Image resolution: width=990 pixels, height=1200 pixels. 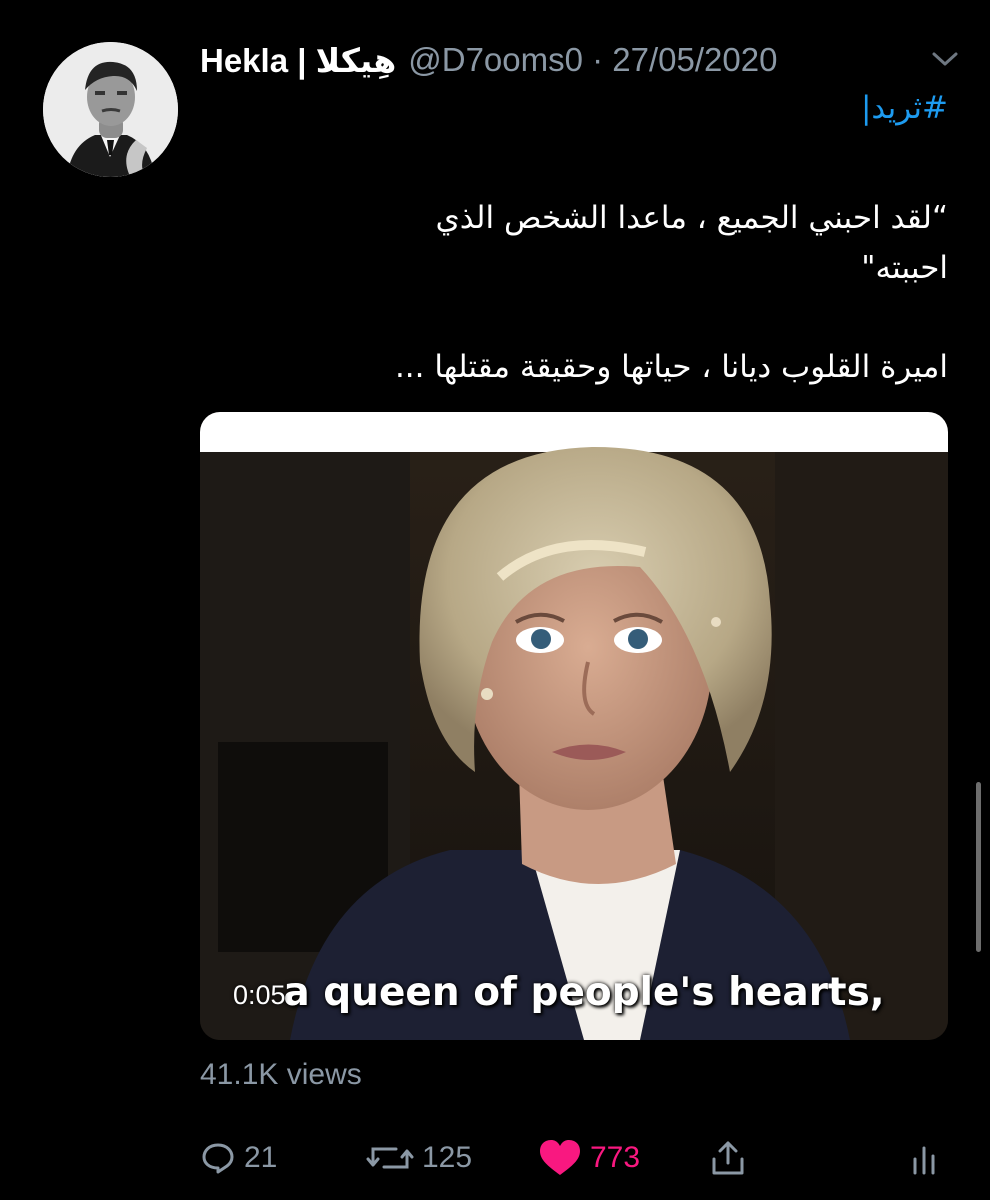 I want to click on like-count: 773, so click(x=615, y=1157).